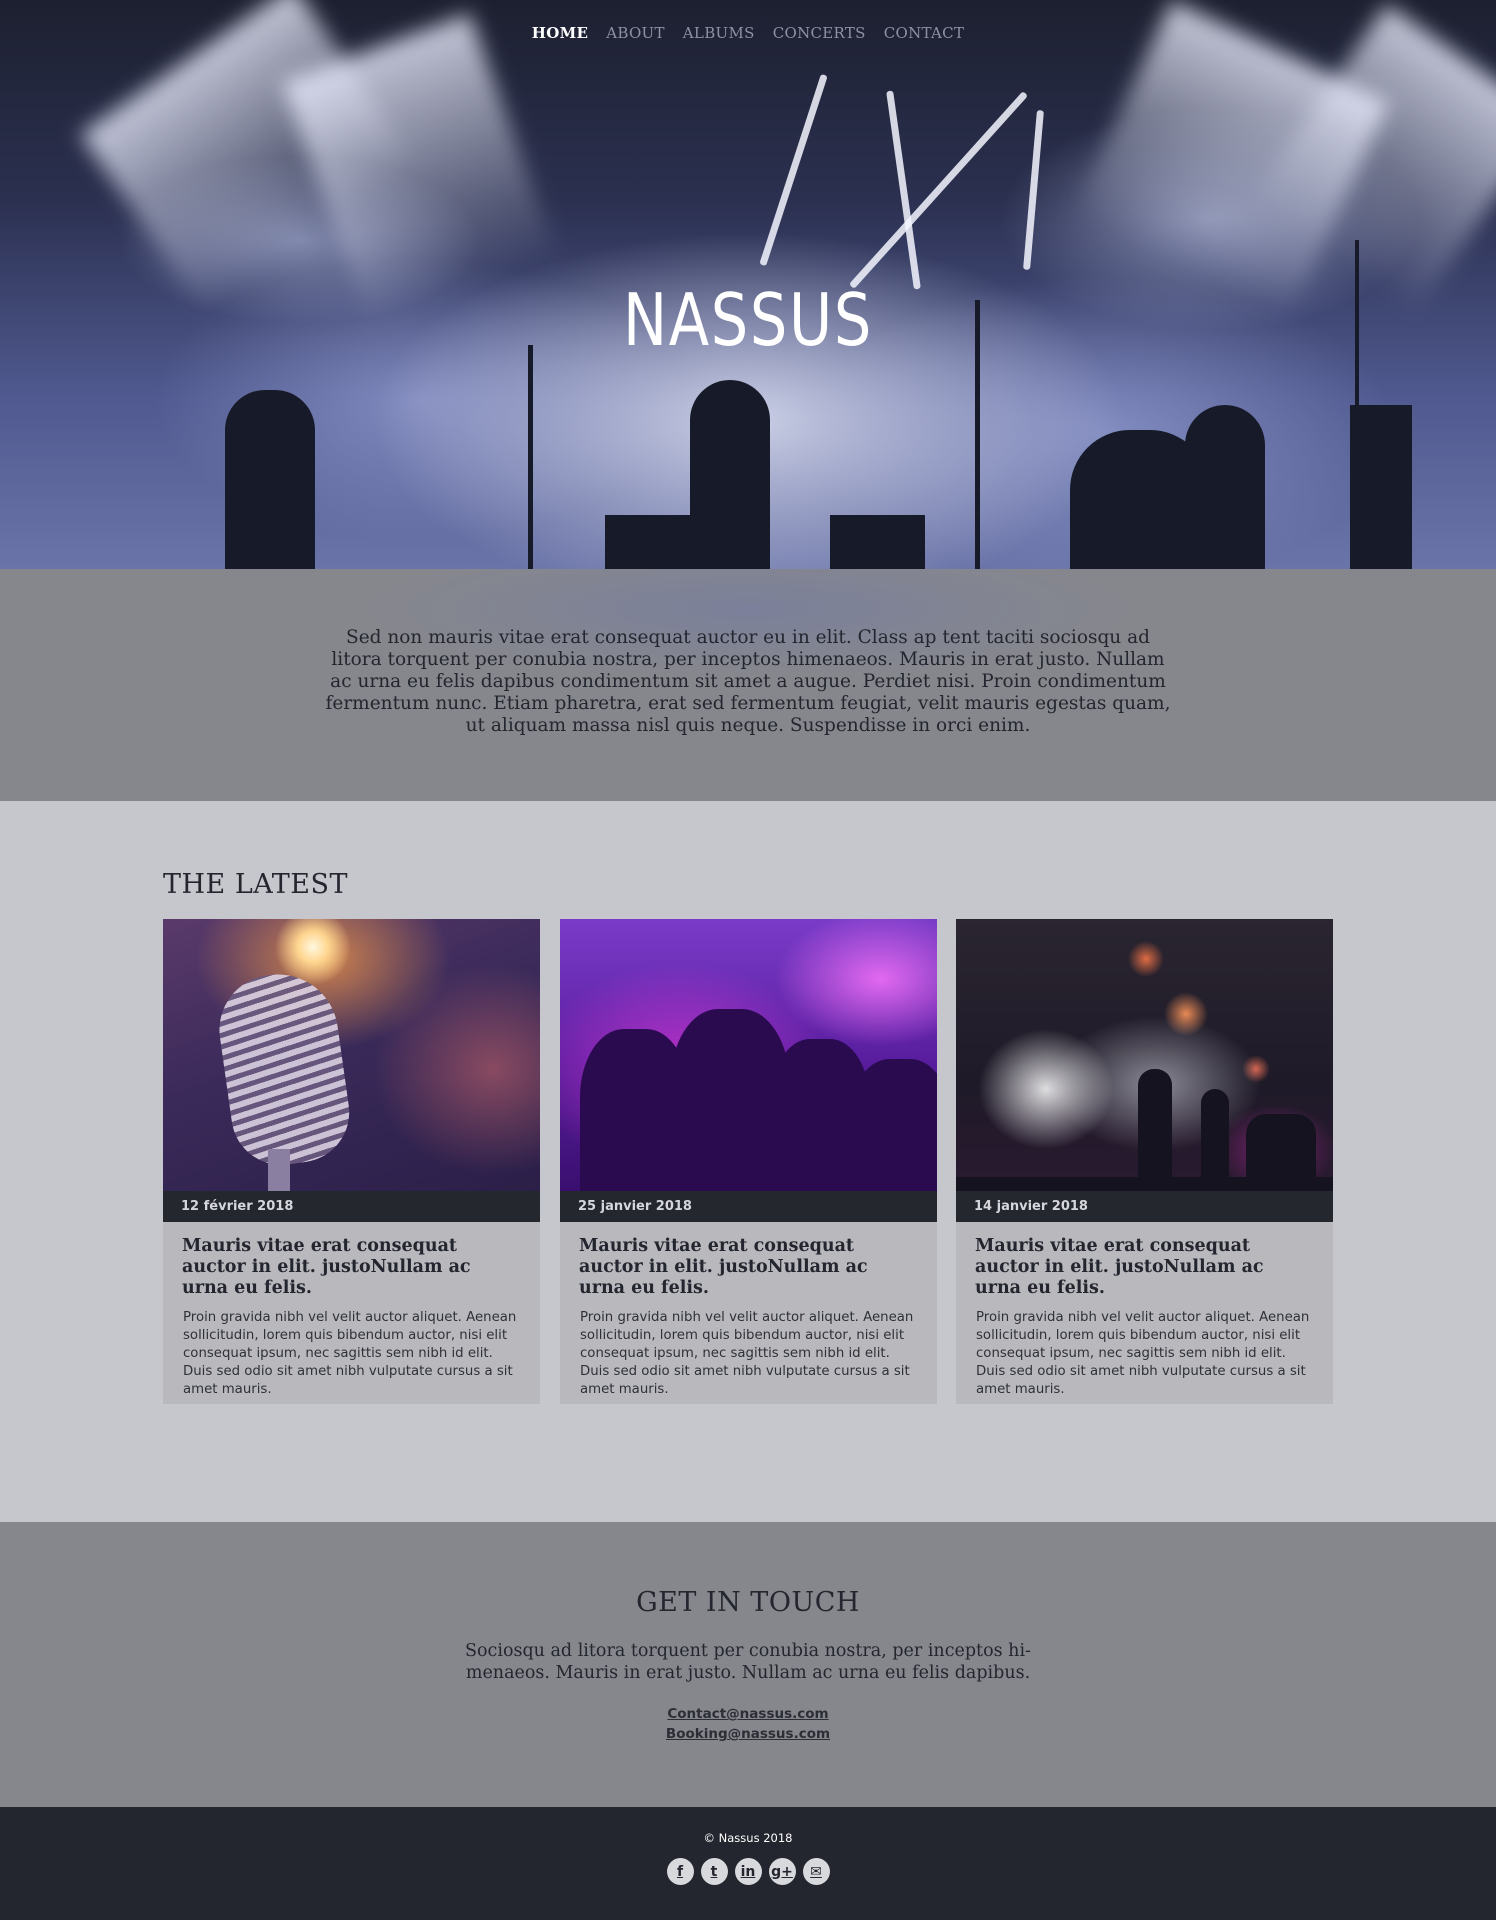  I want to click on contact-heading: GET IN TOUCH, so click(748, 1602).